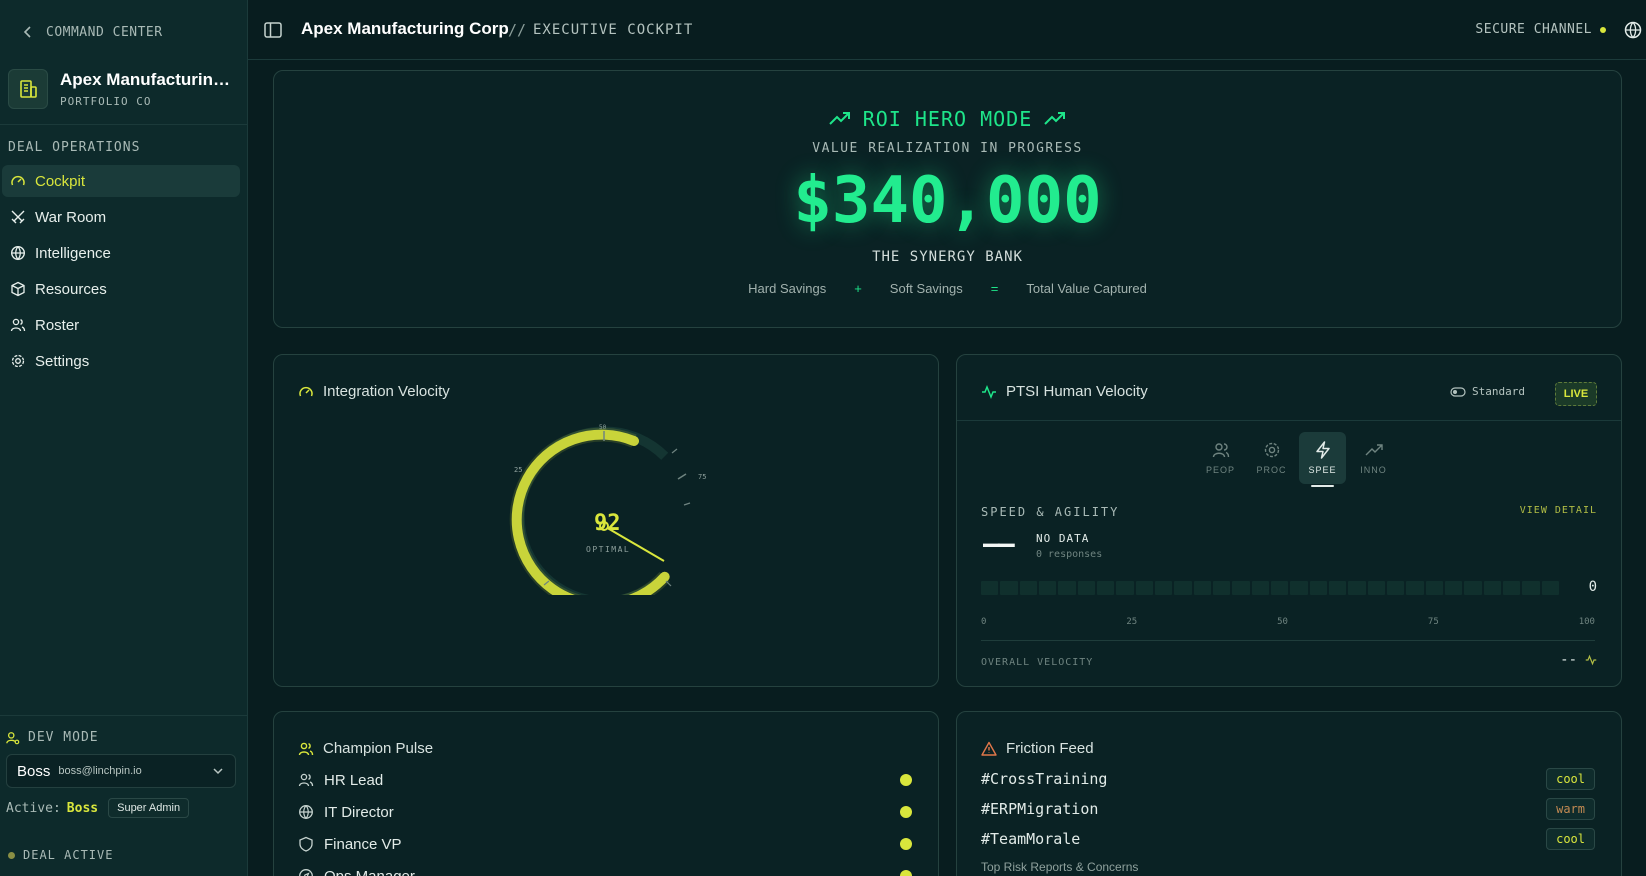 The width and height of the screenshot is (1646, 876). What do you see at coordinates (1271, 450) in the screenshot?
I see `gear-icon` at bounding box center [1271, 450].